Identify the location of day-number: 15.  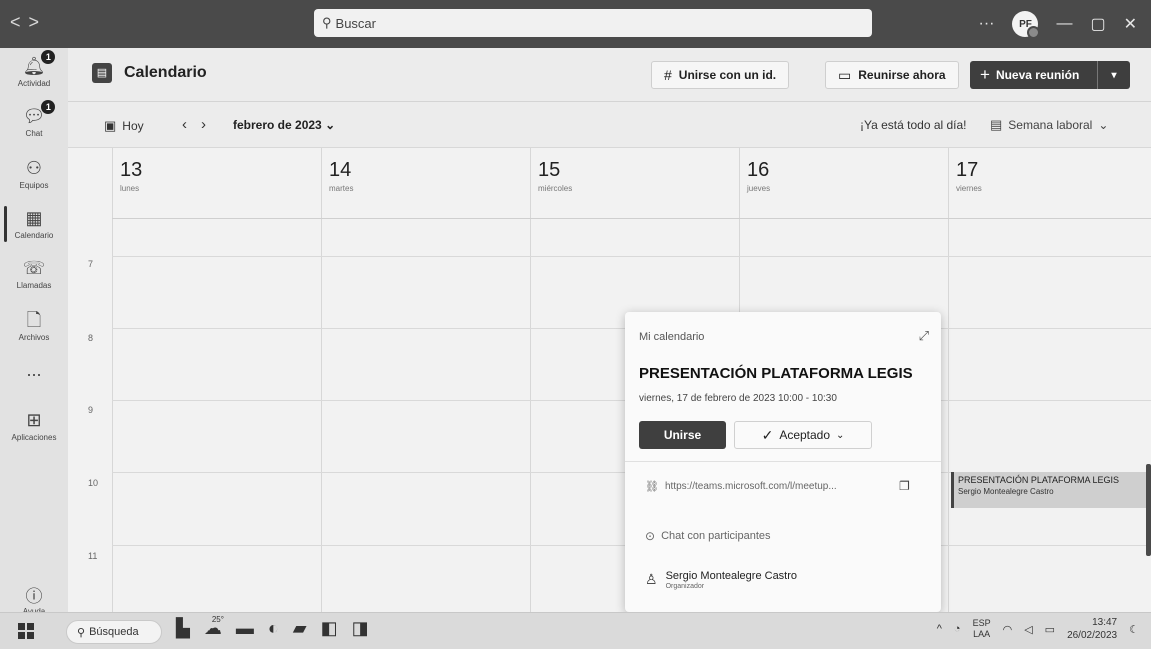
(549, 170).